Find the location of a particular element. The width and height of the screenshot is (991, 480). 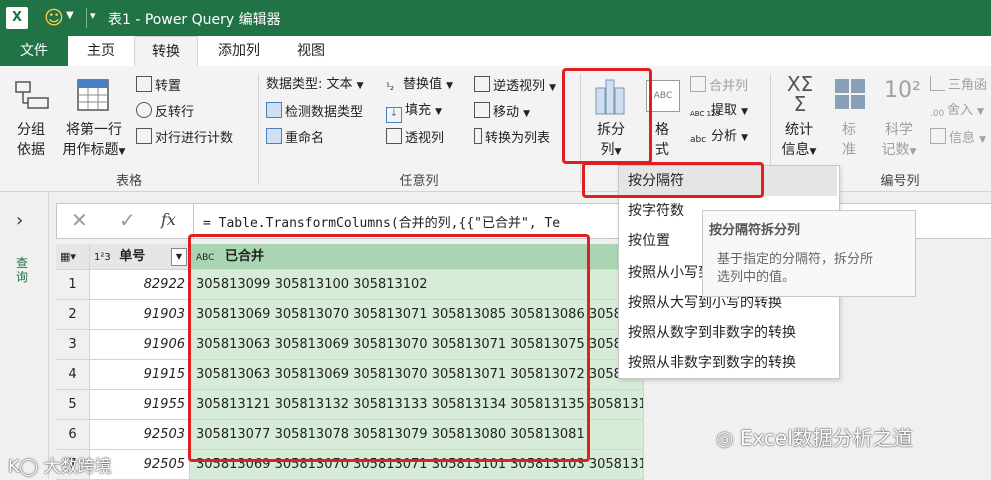

statistics-label-1: 统计 is located at coordinates (799, 130).